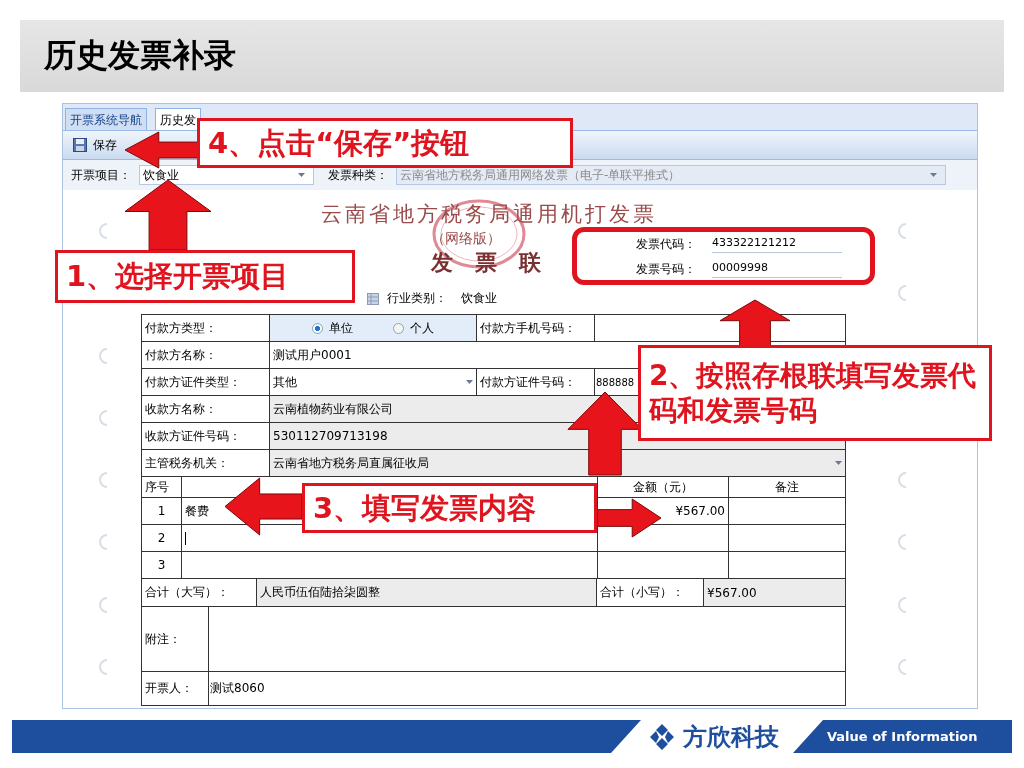 Image resolution: width=1024 pixels, height=768 pixels. Describe the element at coordinates (162, 565) in the screenshot. I see `table-cell: 3` at that location.